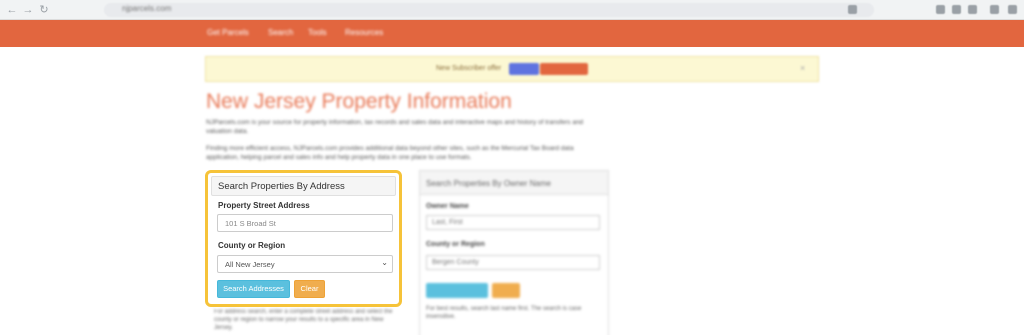  What do you see at coordinates (447, 206) in the screenshot?
I see `owner-name-label: Owner Name` at bounding box center [447, 206].